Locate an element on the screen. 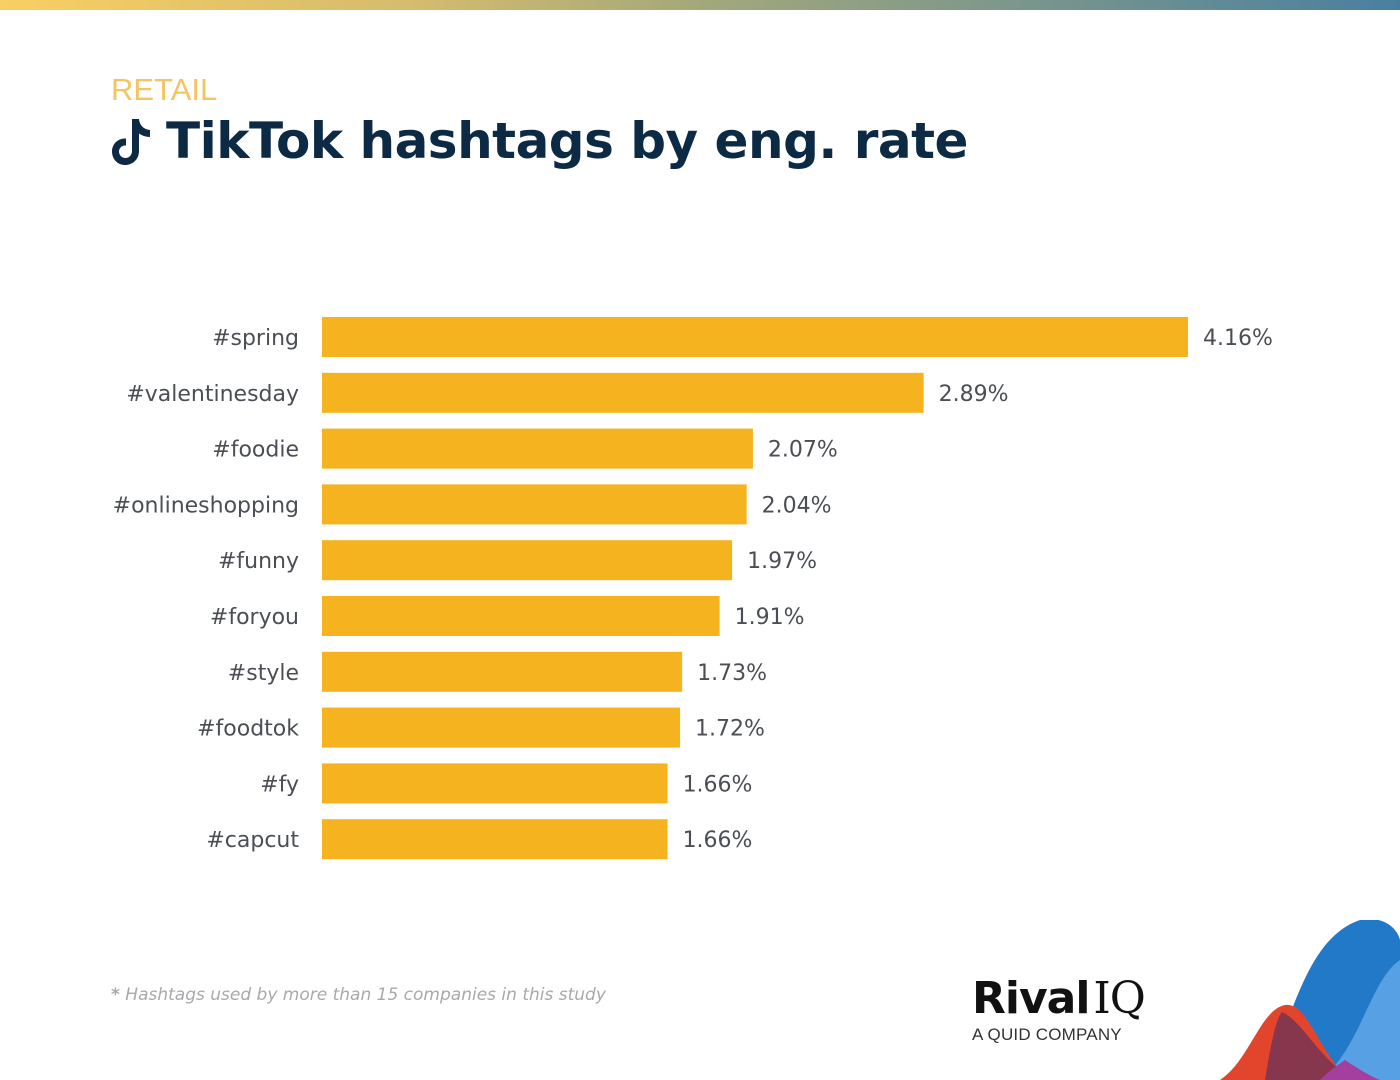  decorative-waves is located at coordinates (1310, 1000).